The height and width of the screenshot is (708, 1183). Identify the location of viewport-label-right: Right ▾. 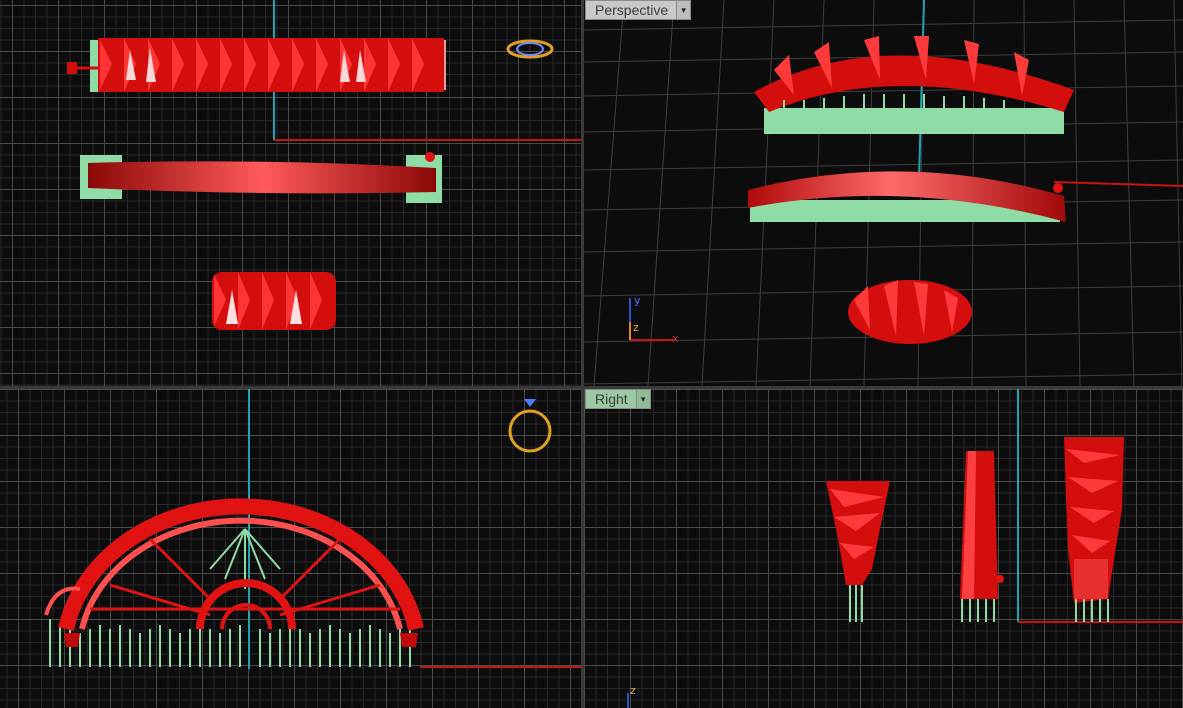
(618, 399).